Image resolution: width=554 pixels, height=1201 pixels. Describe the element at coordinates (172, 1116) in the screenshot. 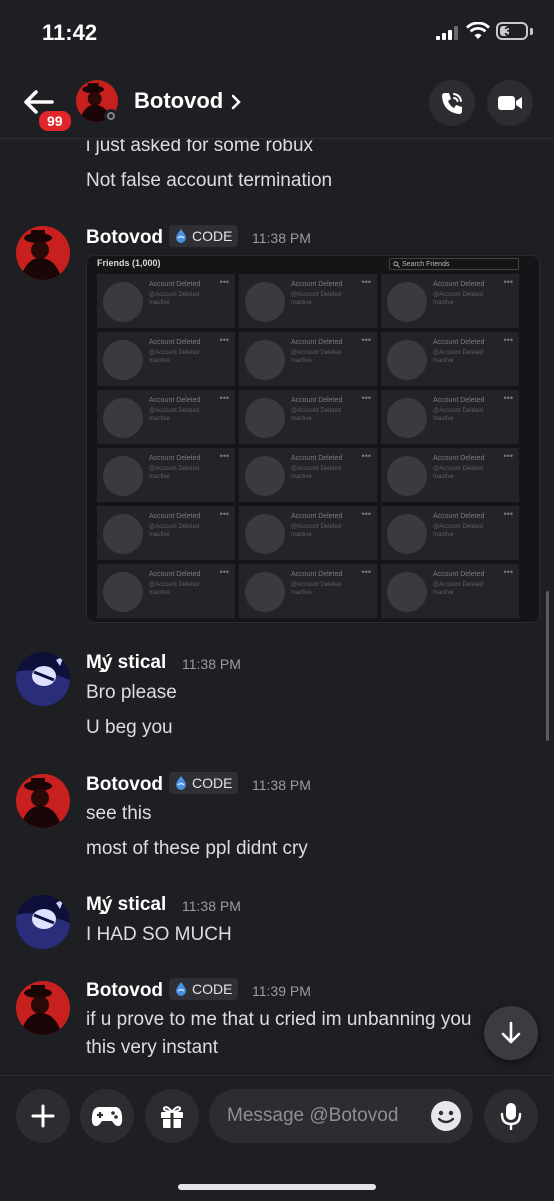

I see `gift-button` at that location.